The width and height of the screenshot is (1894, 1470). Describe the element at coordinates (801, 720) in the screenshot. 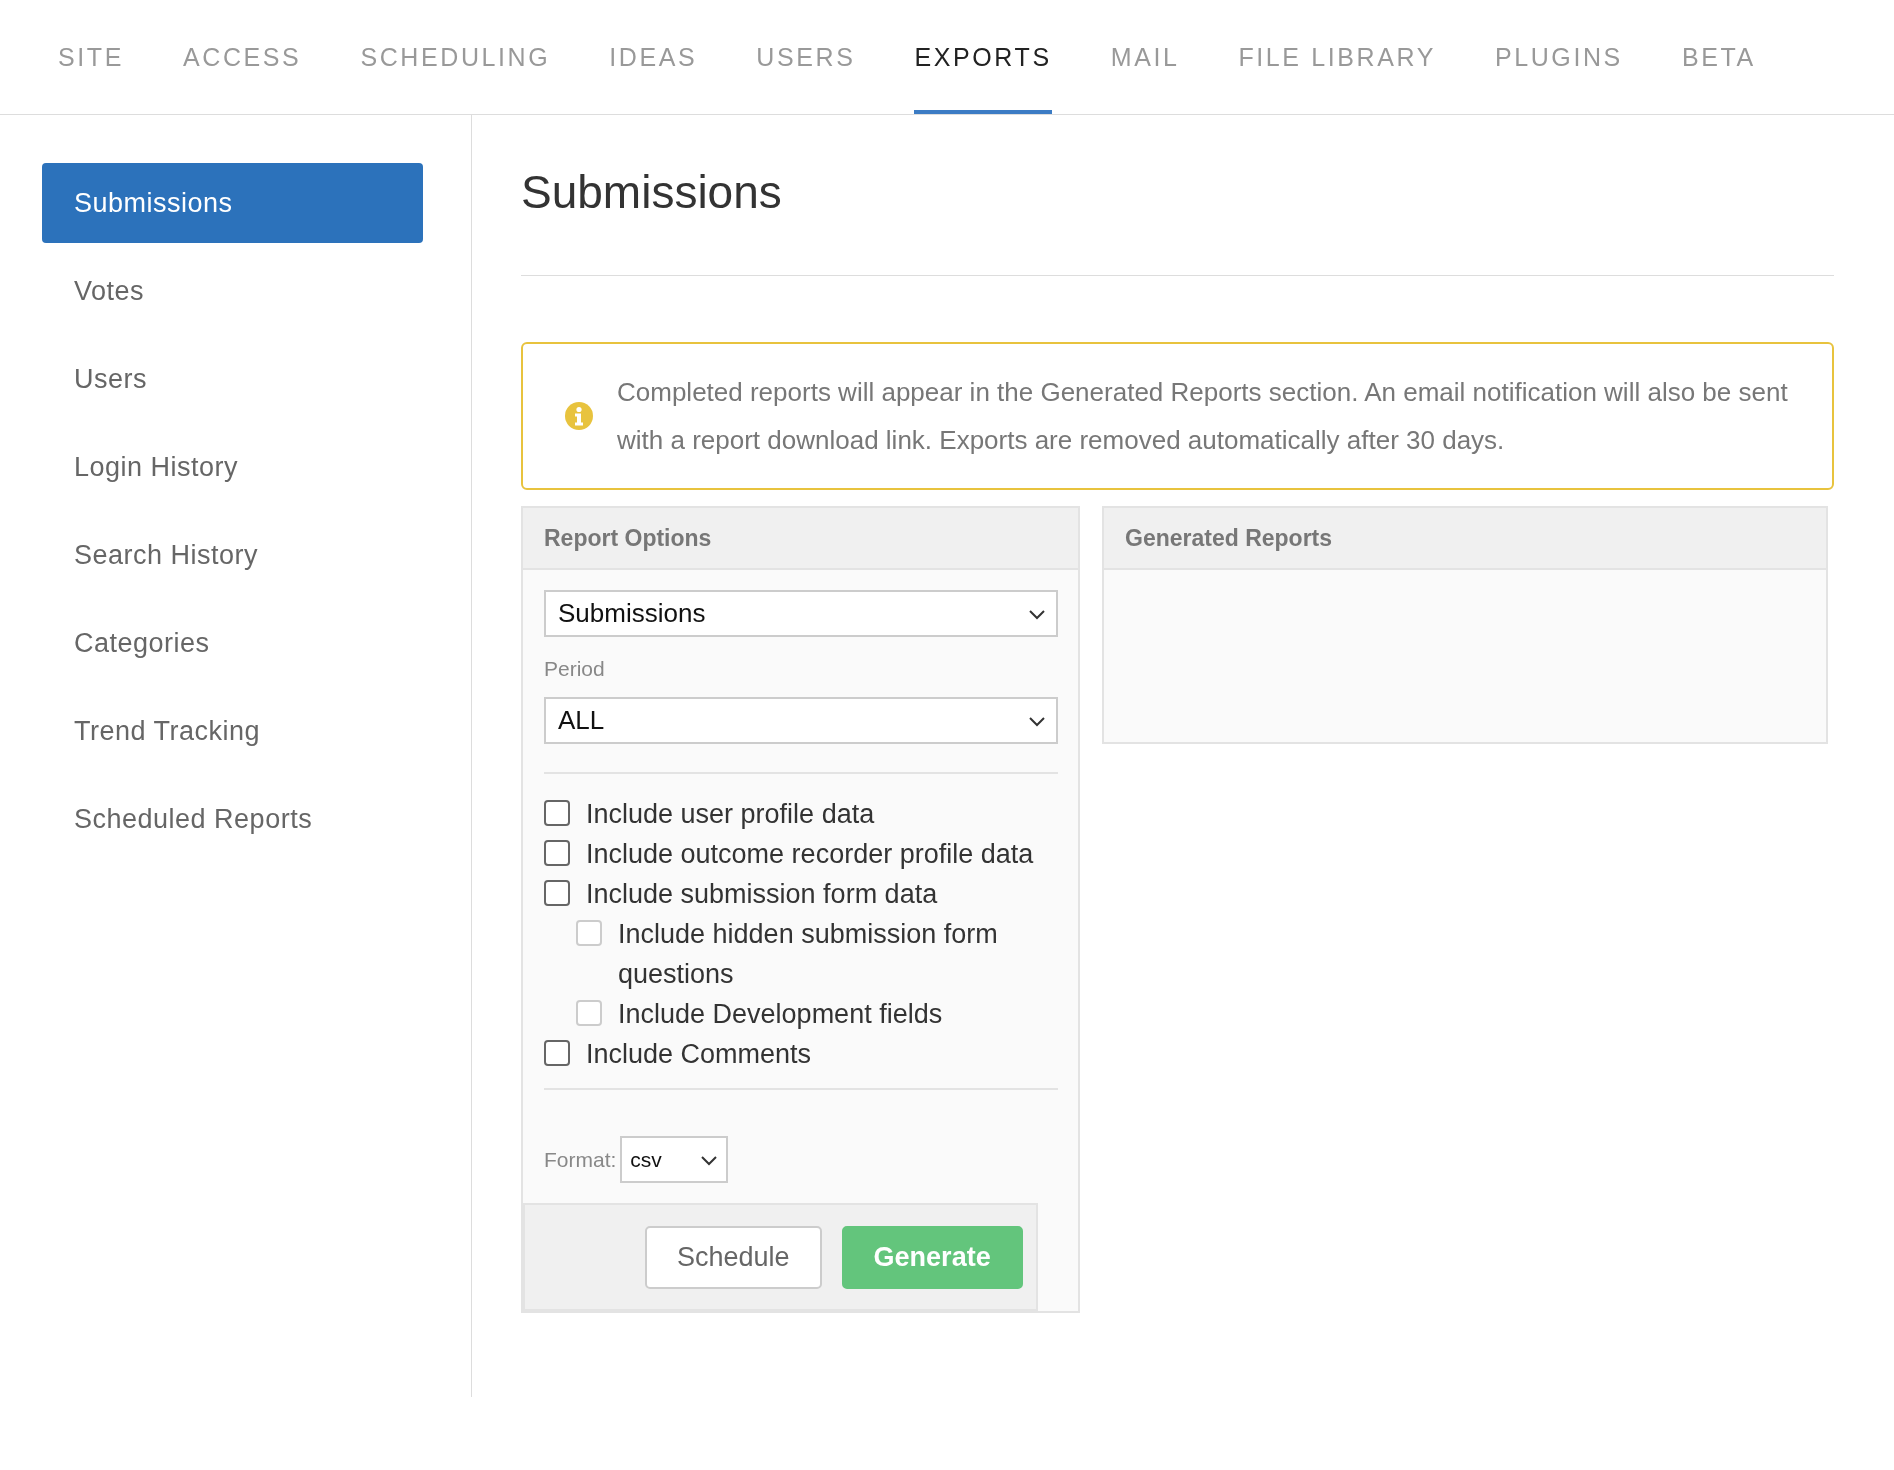

I see `period-select: ALL` at that location.